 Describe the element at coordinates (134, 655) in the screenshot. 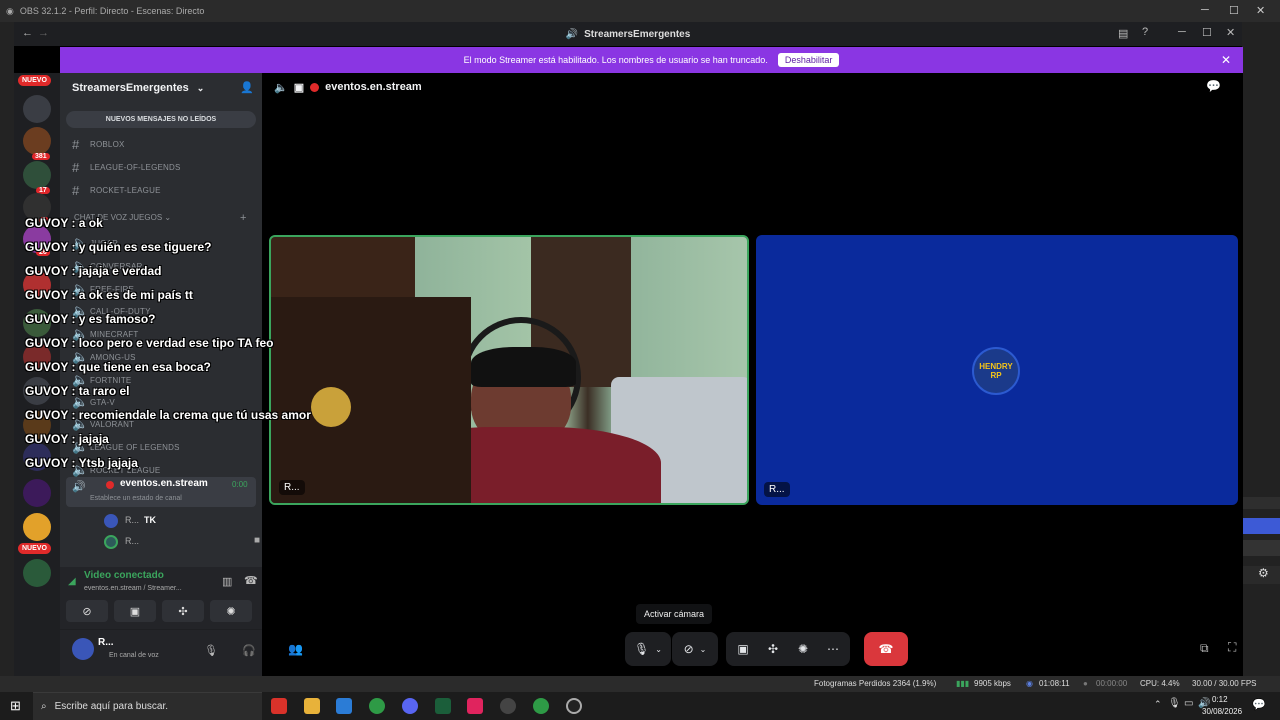

I see `user-status: En canal de voz` at that location.